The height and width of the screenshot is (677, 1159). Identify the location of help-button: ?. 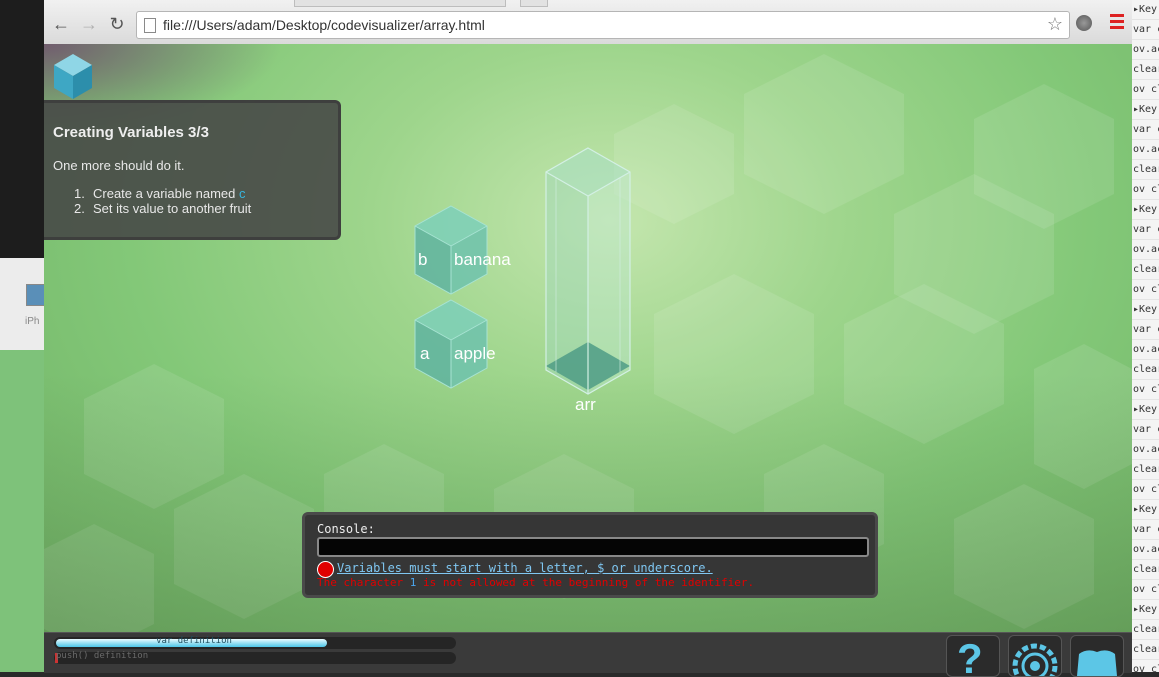
(973, 656).